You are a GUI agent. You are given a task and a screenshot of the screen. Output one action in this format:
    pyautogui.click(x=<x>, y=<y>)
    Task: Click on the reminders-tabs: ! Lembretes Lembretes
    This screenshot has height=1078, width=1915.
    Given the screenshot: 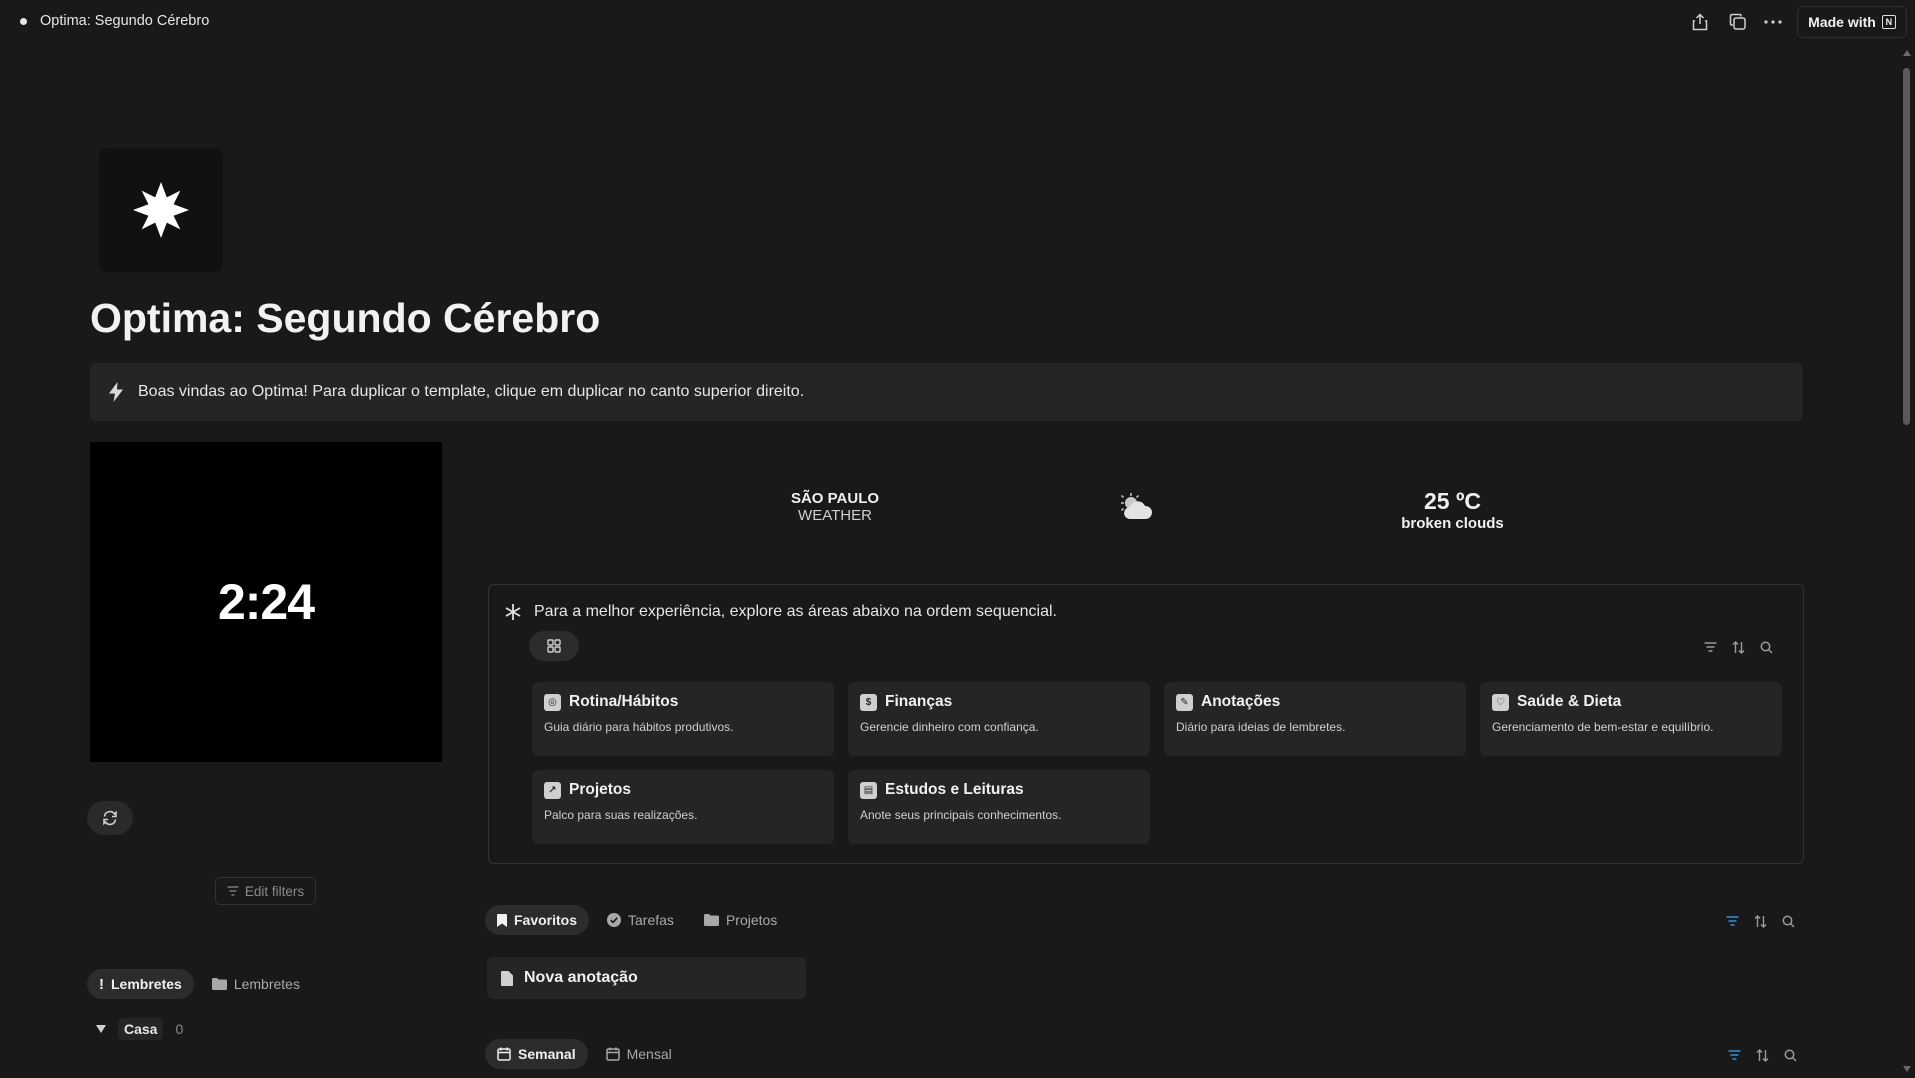 What is the action you would take?
    pyautogui.click(x=199, y=984)
    